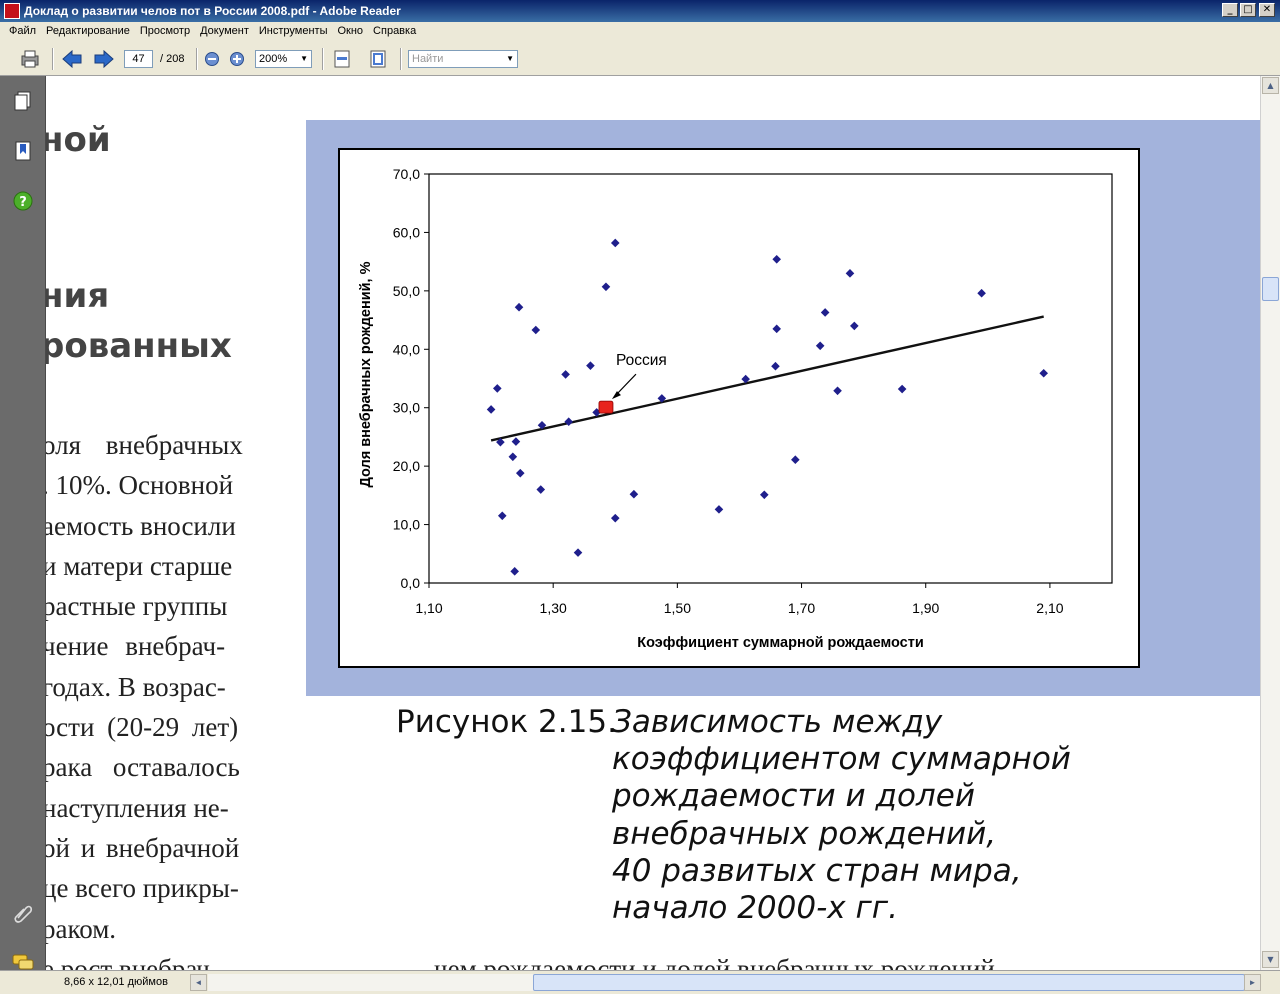  I want to click on horizontal-scroll-thumb, so click(889, 982).